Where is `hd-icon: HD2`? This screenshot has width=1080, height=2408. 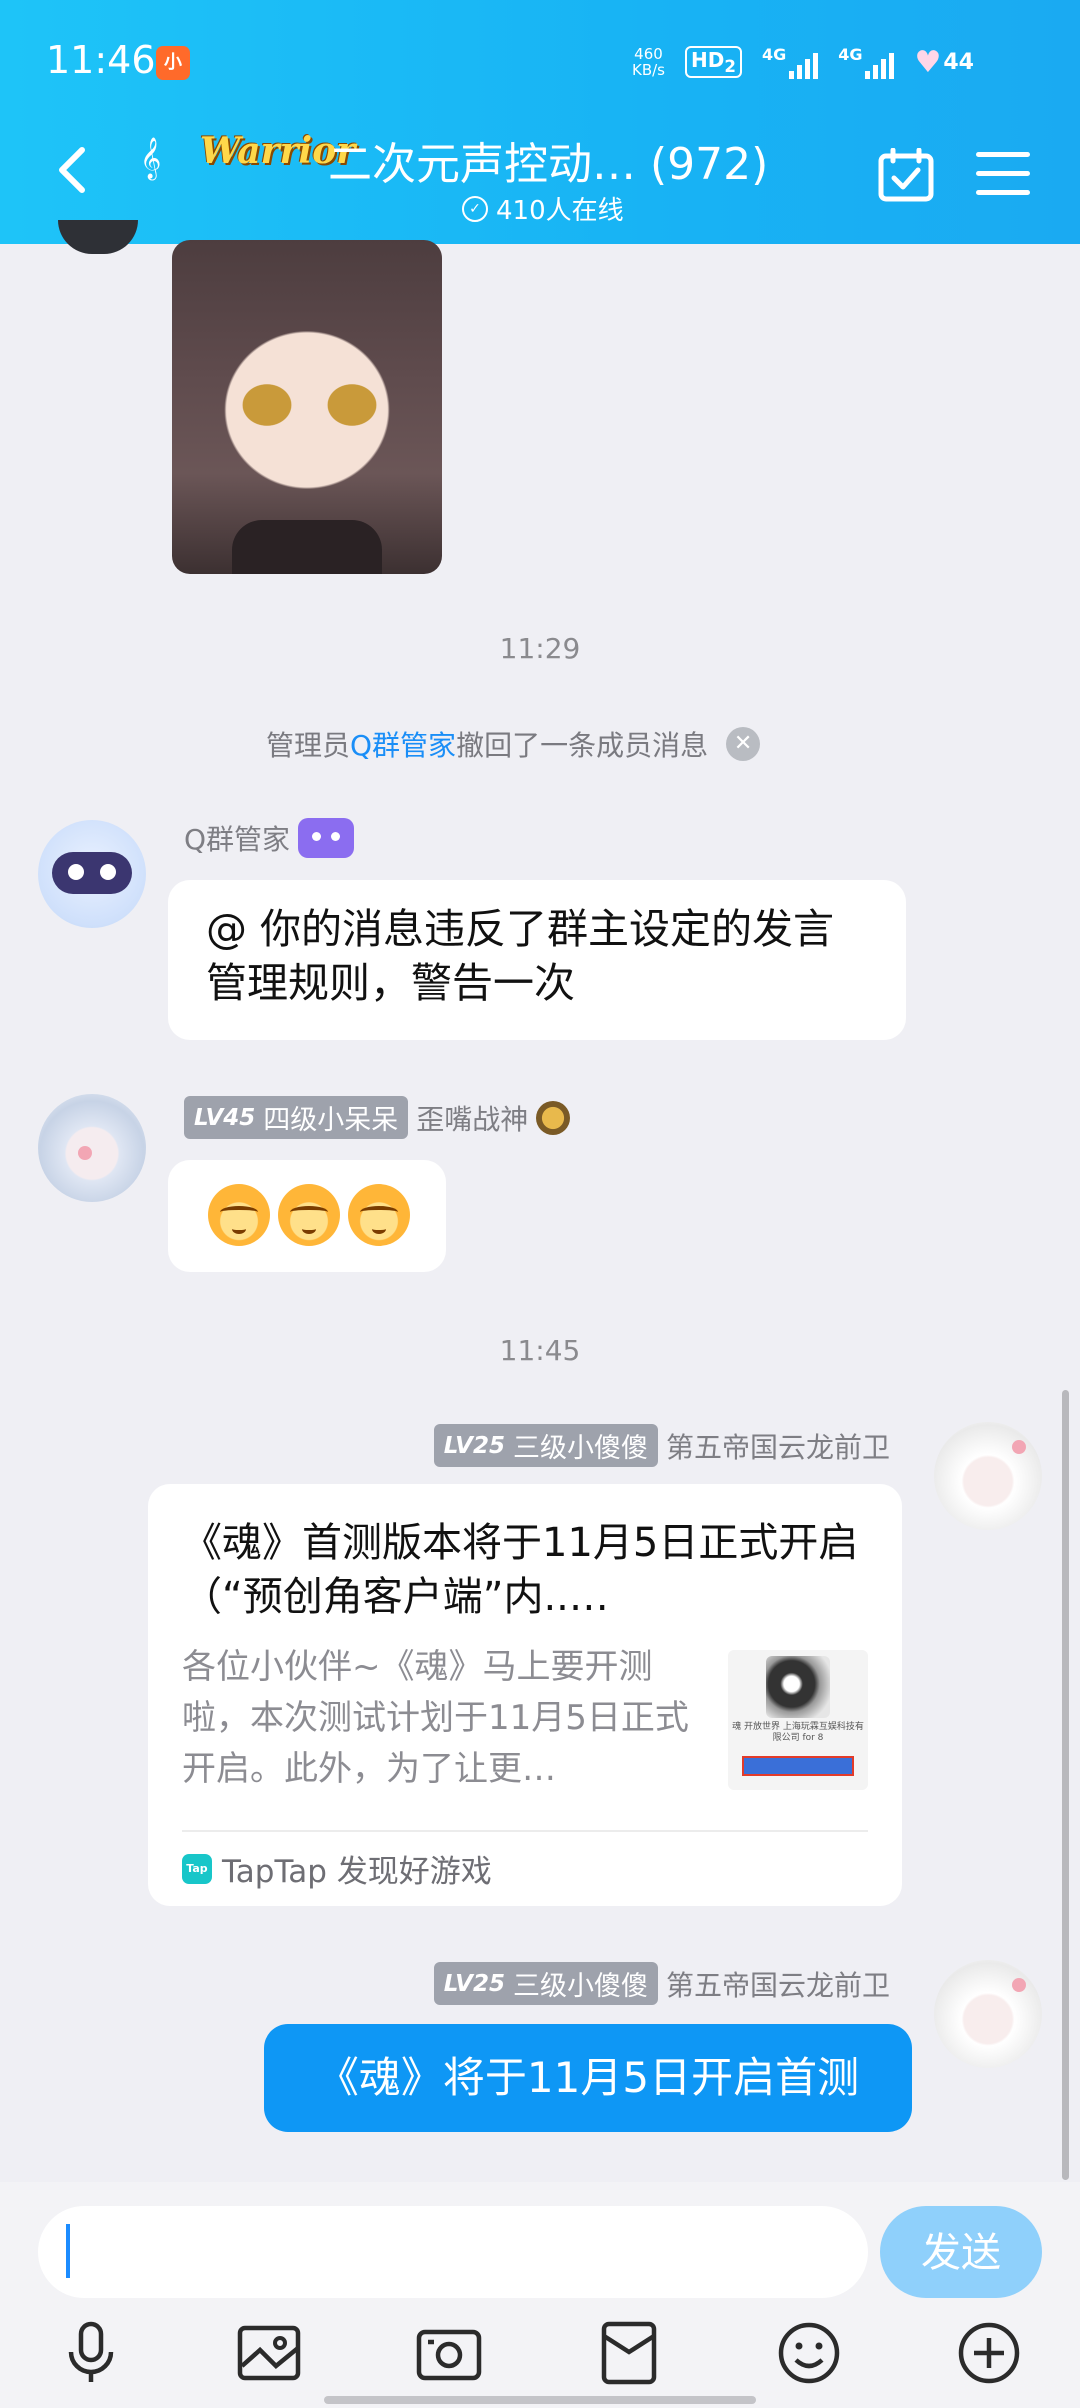 hd-icon: HD2 is located at coordinates (713, 62).